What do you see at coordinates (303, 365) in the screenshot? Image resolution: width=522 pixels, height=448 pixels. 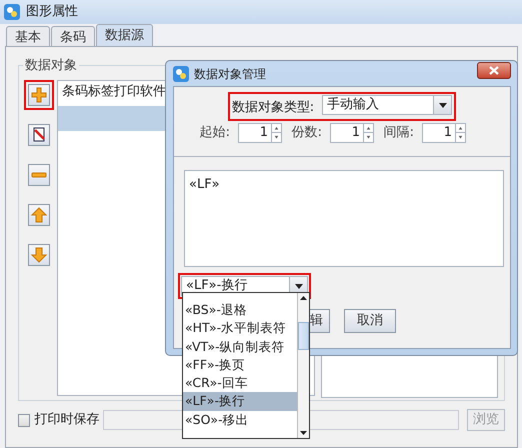 I see `scrollbar` at bounding box center [303, 365].